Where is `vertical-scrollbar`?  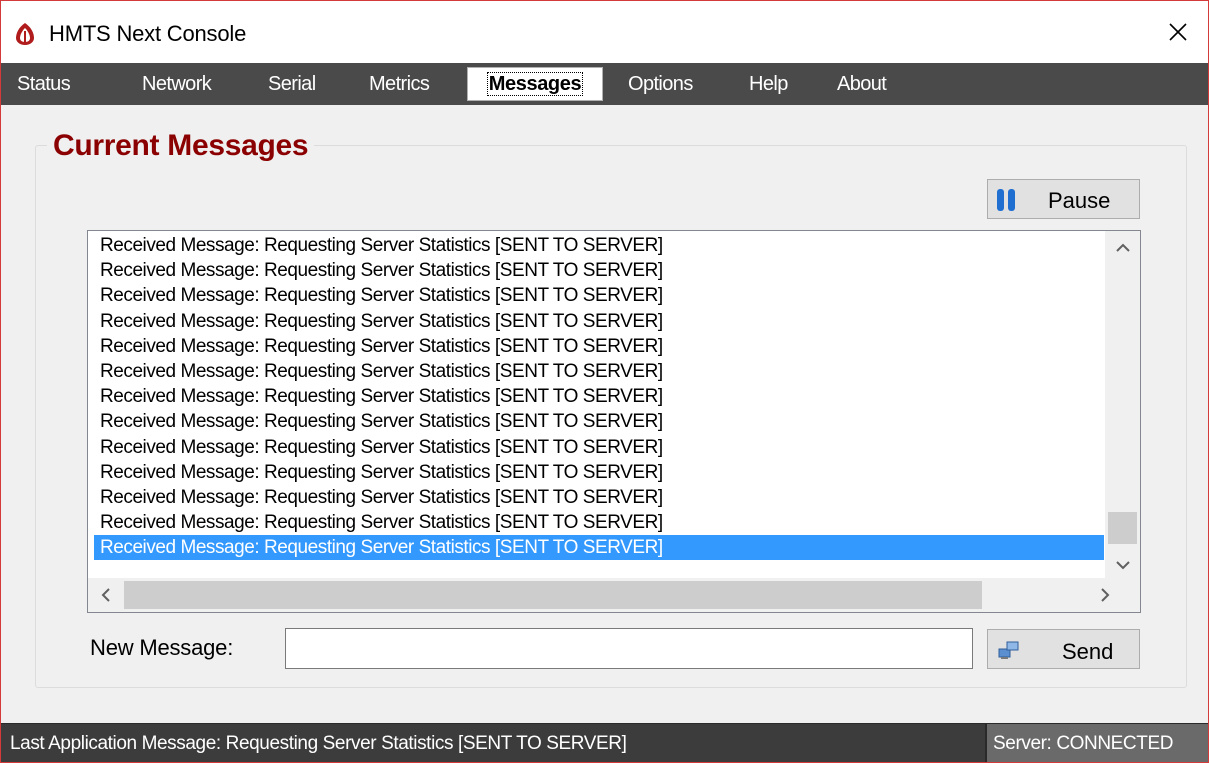
vertical-scrollbar is located at coordinates (1122, 406).